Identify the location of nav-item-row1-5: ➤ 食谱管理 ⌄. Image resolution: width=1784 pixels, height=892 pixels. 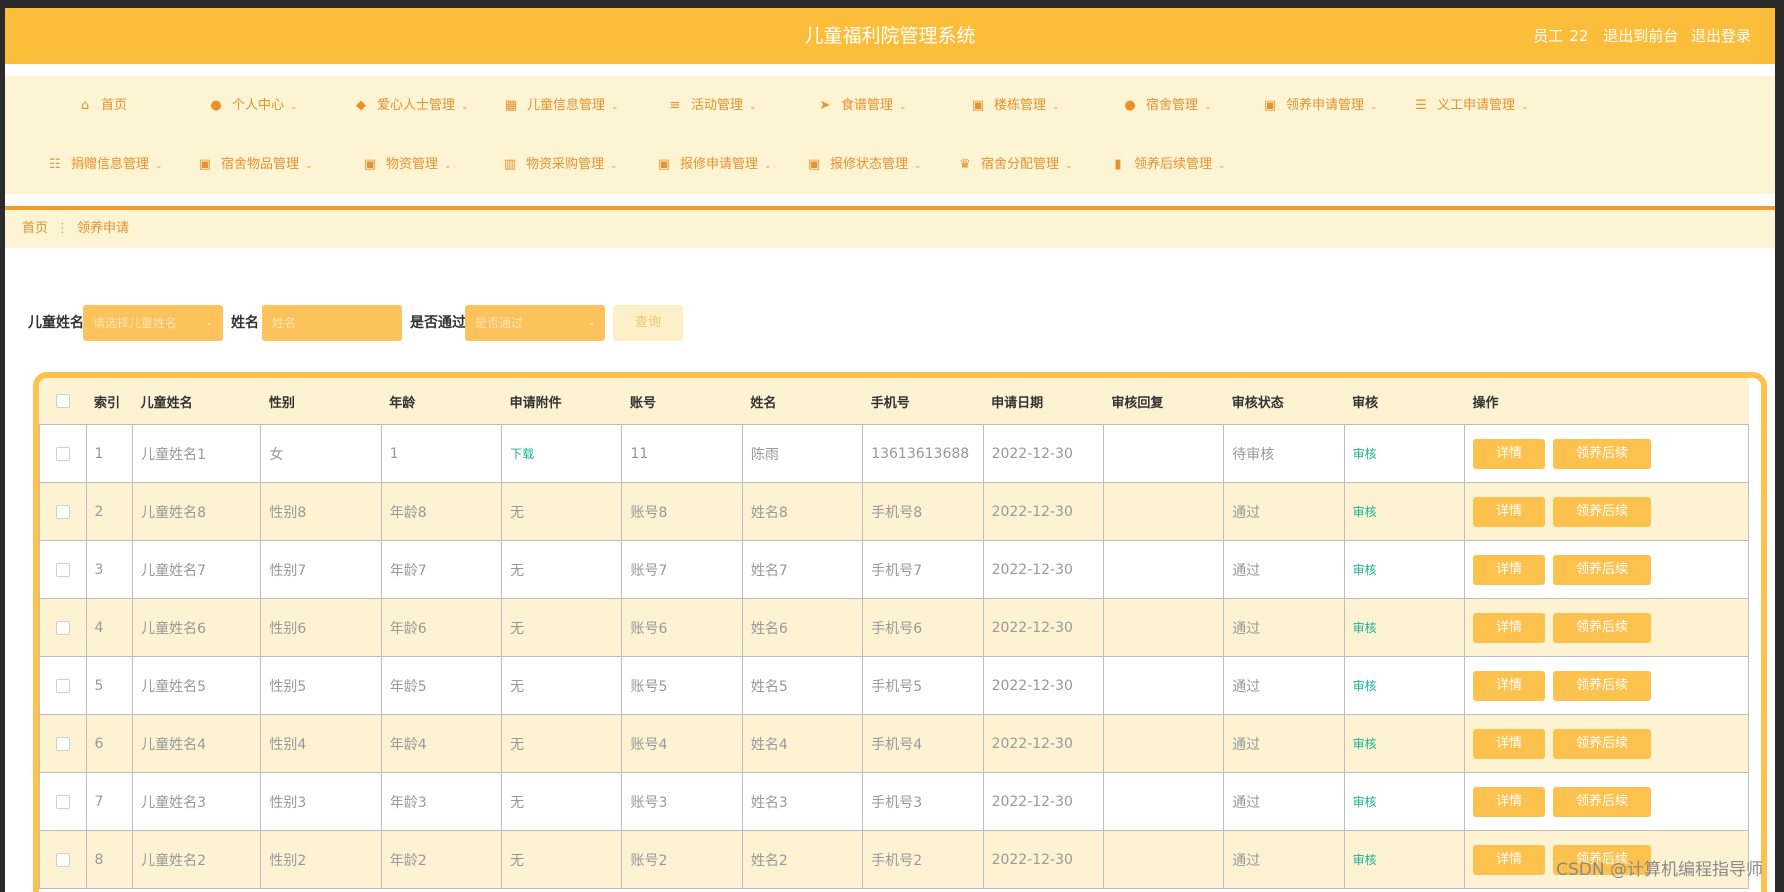
(862, 105).